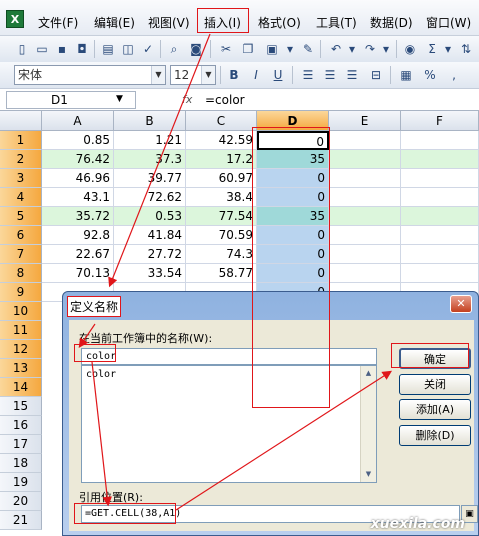  I want to click on arrow-refers-to-ok, so click(284, 440).